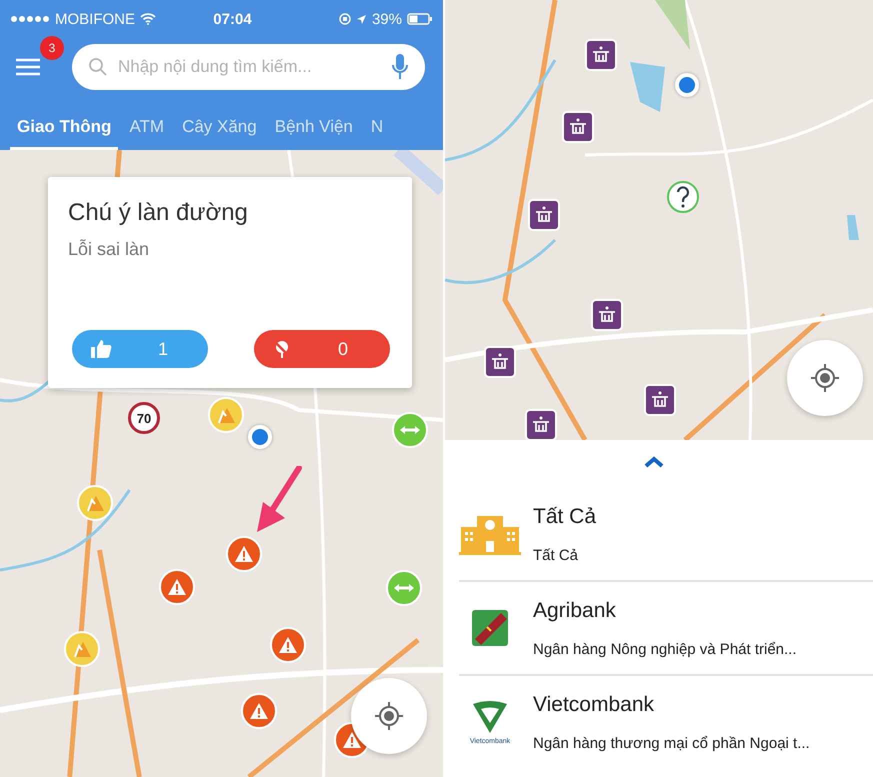  What do you see at coordinates (400, 67) in the screenshot?
I see `microphone-icon` at bounding box center [400, 67].